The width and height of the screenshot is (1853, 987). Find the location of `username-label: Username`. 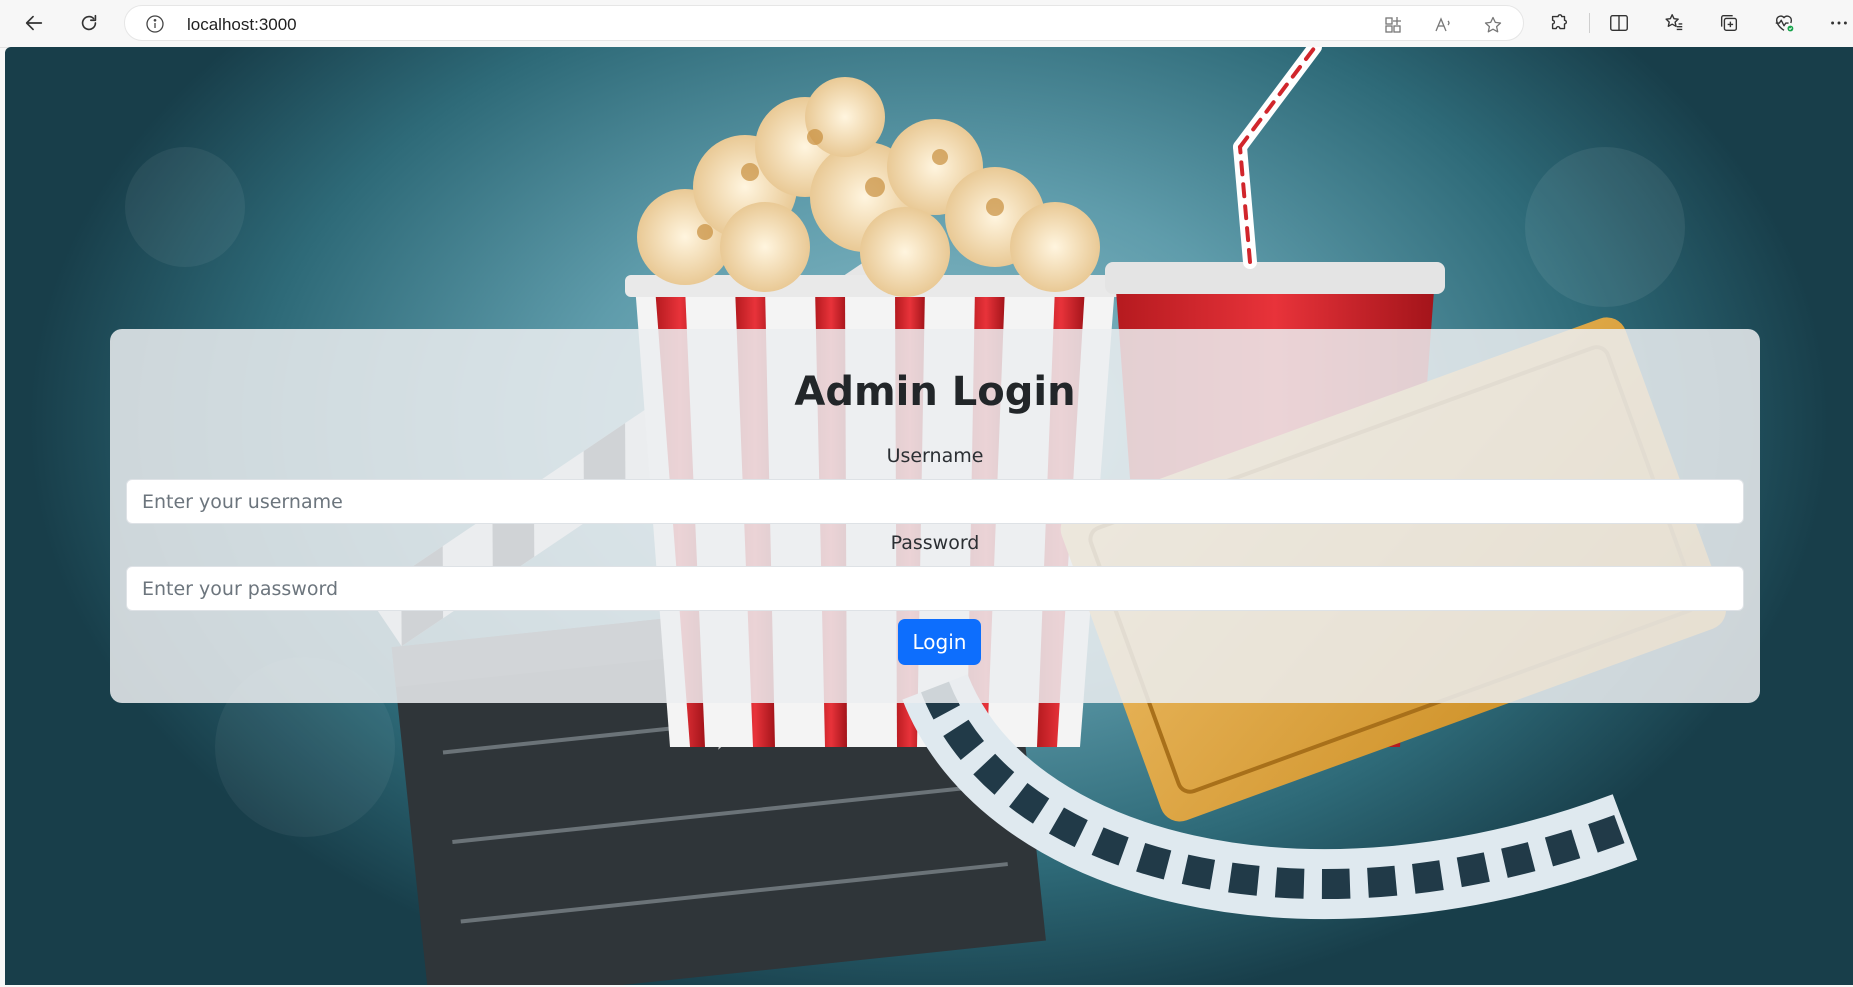

username-label: Username is located at coordinates (935, 456).